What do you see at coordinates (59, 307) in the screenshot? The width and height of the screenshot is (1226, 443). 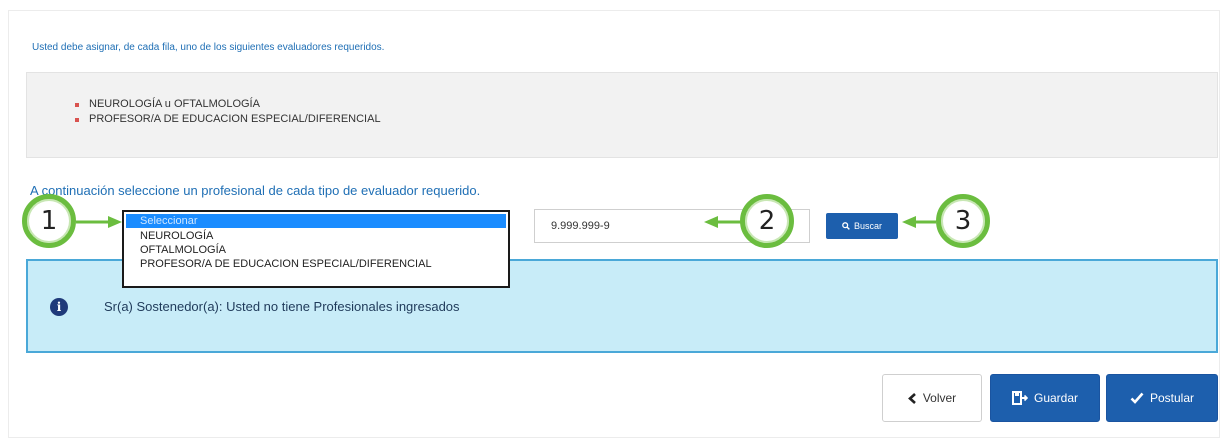 I see `info-circle-icon: i` at bounding box center [59, 307].